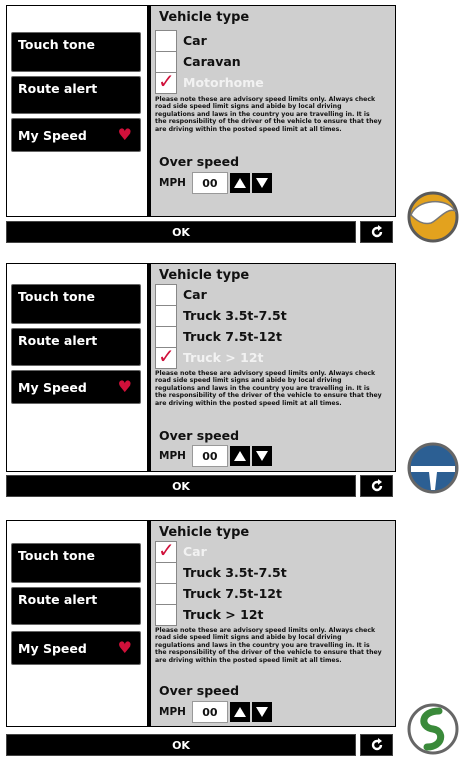  I want to click on vehicle-option-motorhome: ✓ Motorhome, so click(209, 81).